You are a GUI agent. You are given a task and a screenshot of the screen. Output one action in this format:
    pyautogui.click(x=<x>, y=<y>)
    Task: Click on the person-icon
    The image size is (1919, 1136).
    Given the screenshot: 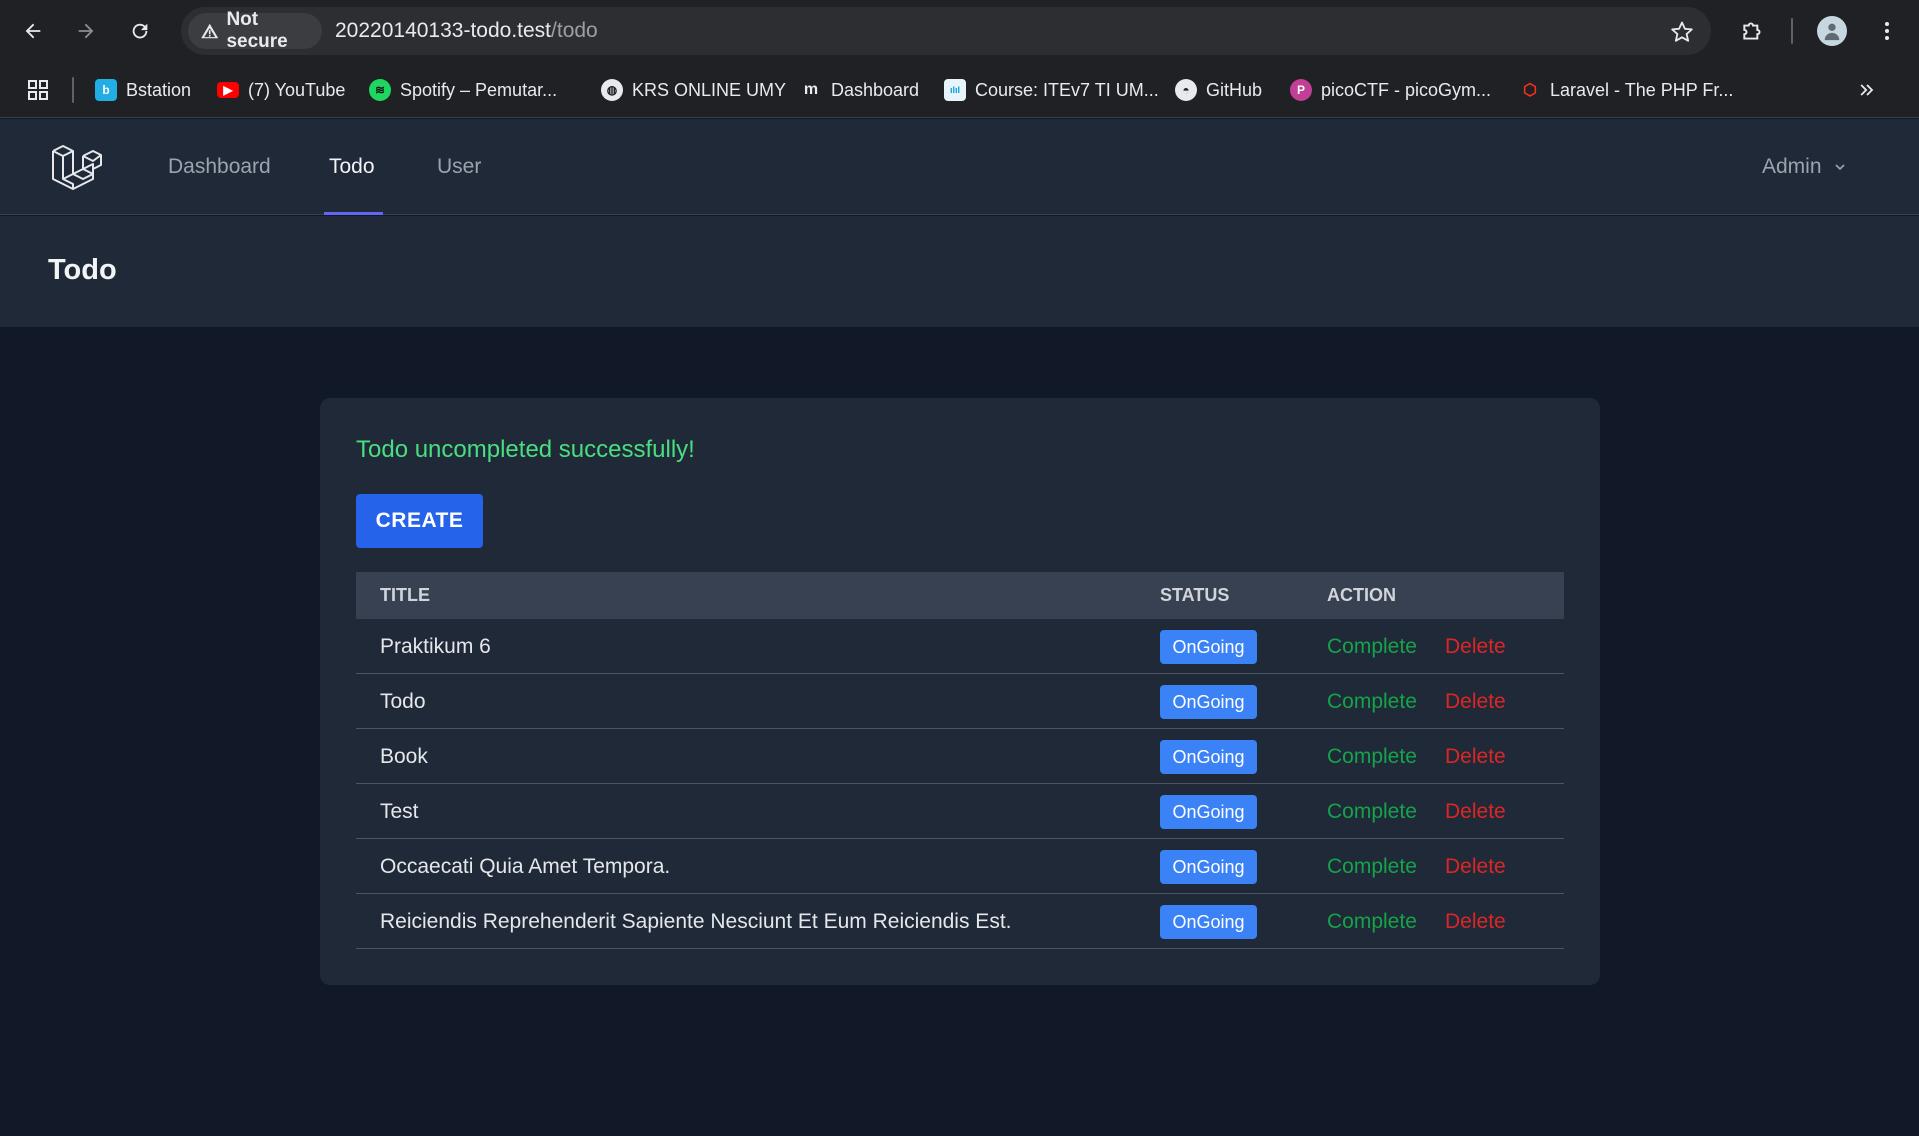 What is the action you would take?
    pyautogui.click(x=1832, y=32)
    